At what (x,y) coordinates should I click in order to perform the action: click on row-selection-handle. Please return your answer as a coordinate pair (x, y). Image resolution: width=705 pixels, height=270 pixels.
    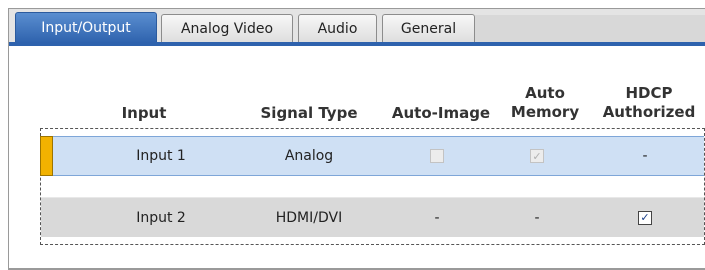
    Looking at the image, I should click on (46, 156).